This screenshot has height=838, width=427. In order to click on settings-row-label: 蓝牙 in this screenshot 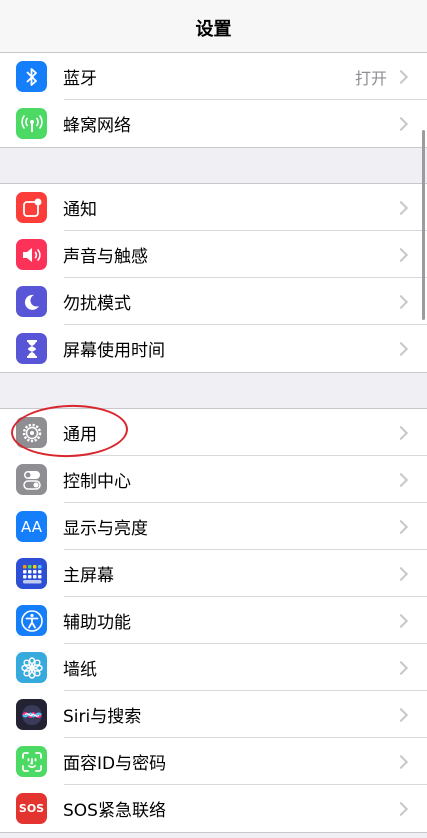, I will do `click(80, 79)`.